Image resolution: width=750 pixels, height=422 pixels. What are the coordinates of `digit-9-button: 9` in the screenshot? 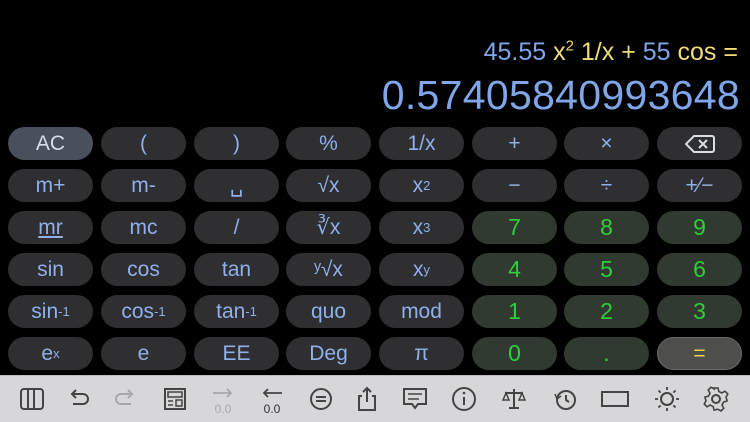 It's located at (699, 227).